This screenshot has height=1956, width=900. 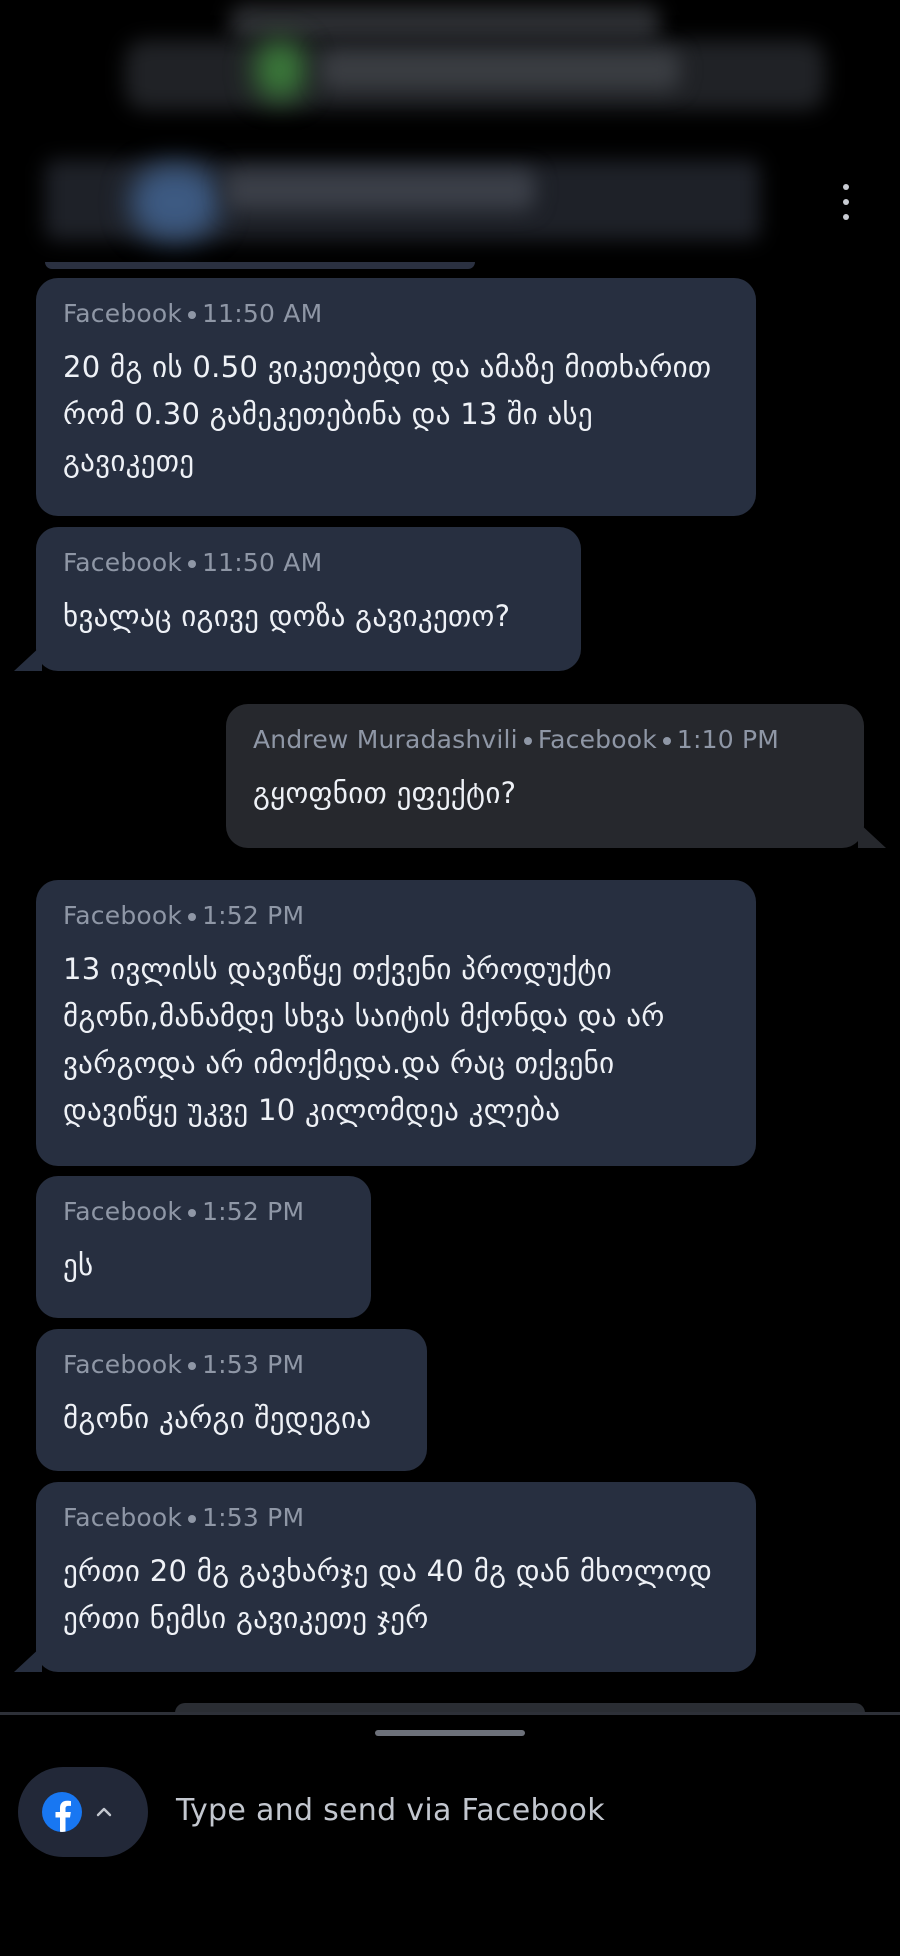 I want to click on avatar, so click(x=175, y=202).